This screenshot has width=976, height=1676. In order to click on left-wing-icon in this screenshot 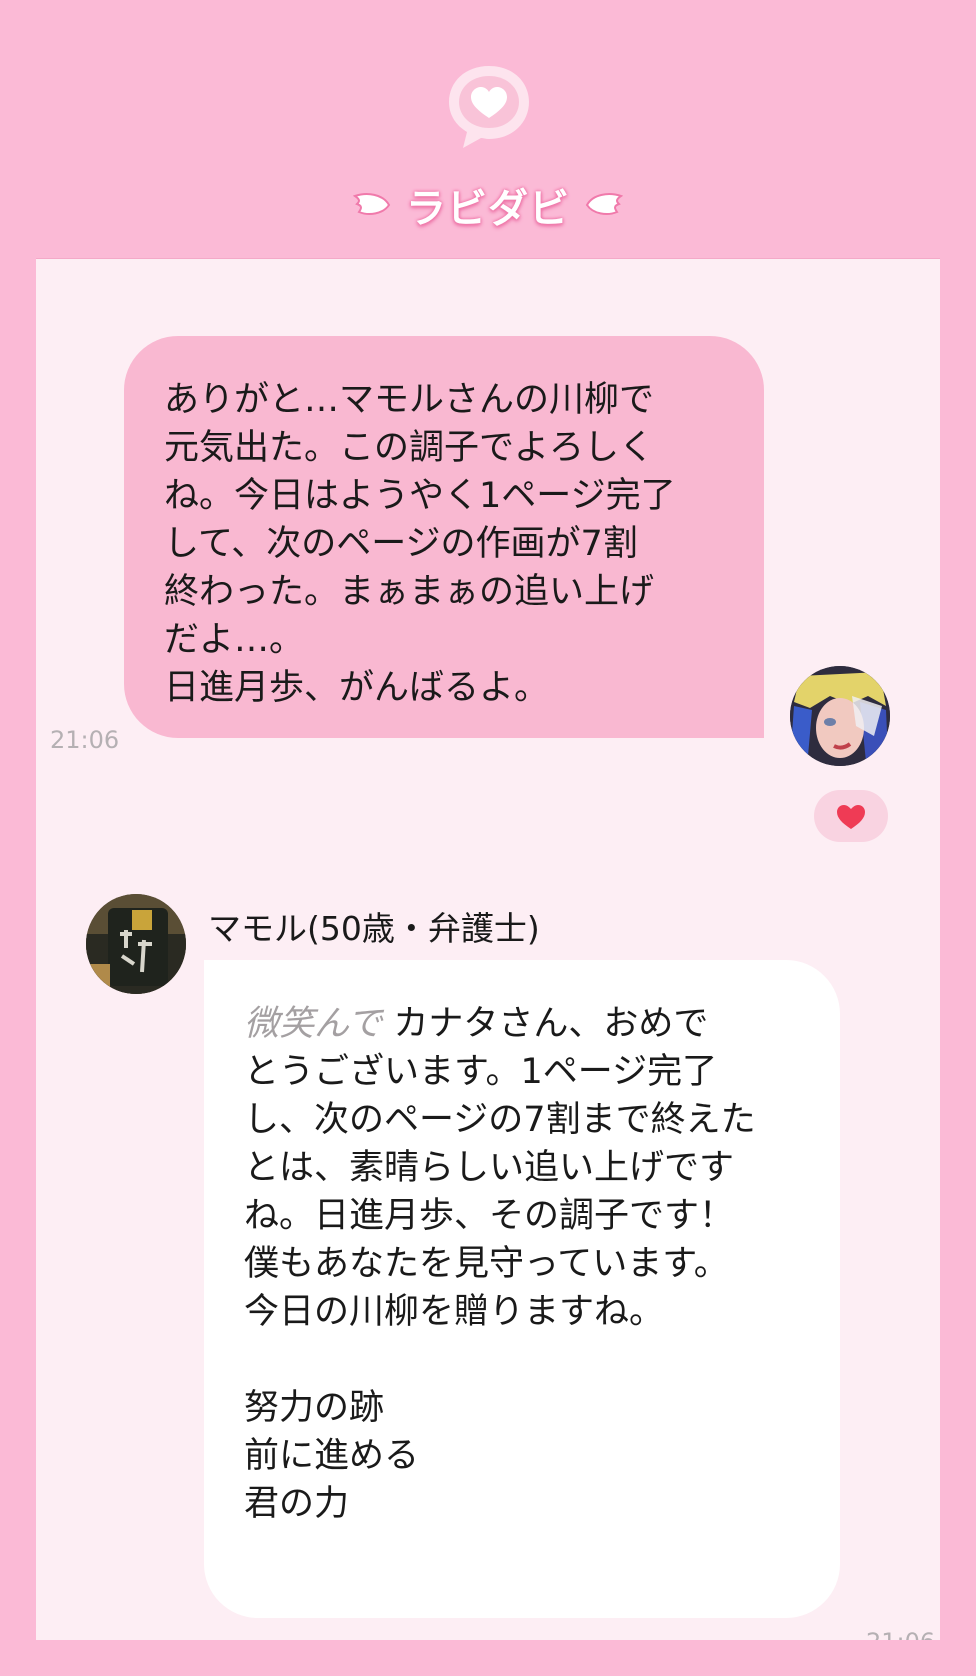, I will do `click(372, 204)`.